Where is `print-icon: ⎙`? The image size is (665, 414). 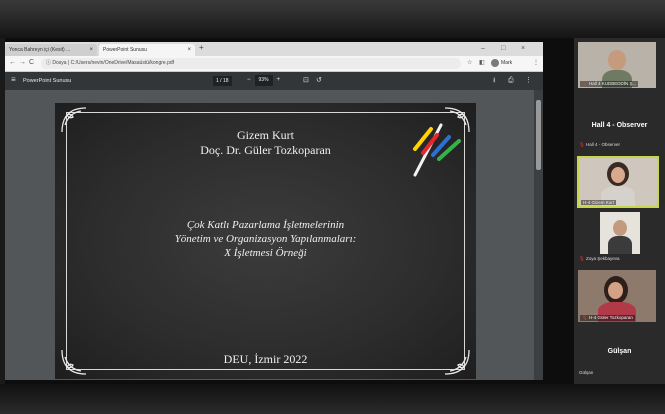 print-icon: ⎙ is located at coordinates (511, 80).